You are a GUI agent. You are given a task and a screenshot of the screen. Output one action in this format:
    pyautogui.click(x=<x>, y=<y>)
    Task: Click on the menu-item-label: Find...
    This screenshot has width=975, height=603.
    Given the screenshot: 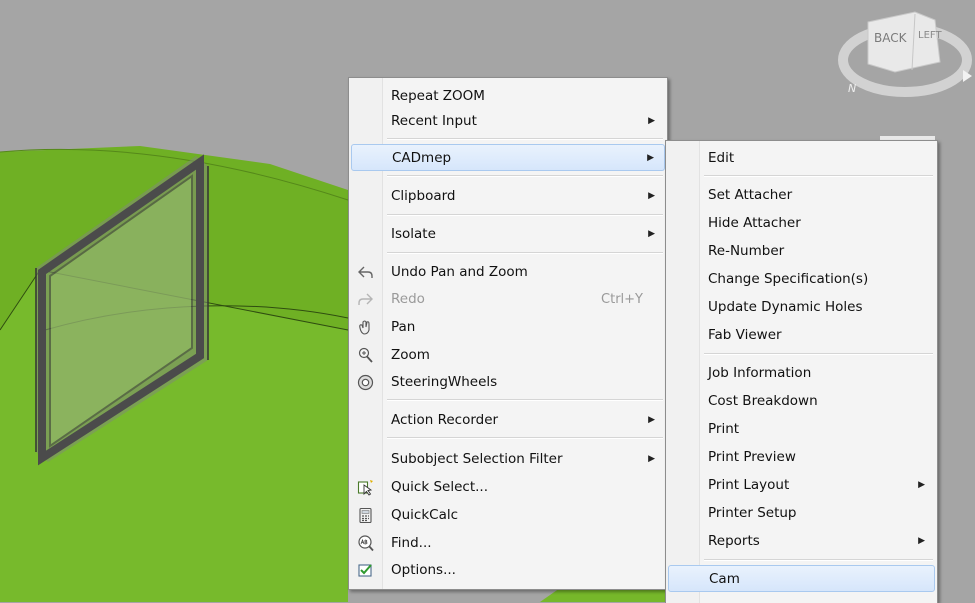 What is the action you would take?
    pyautogui.click(x=411, y=543)
    